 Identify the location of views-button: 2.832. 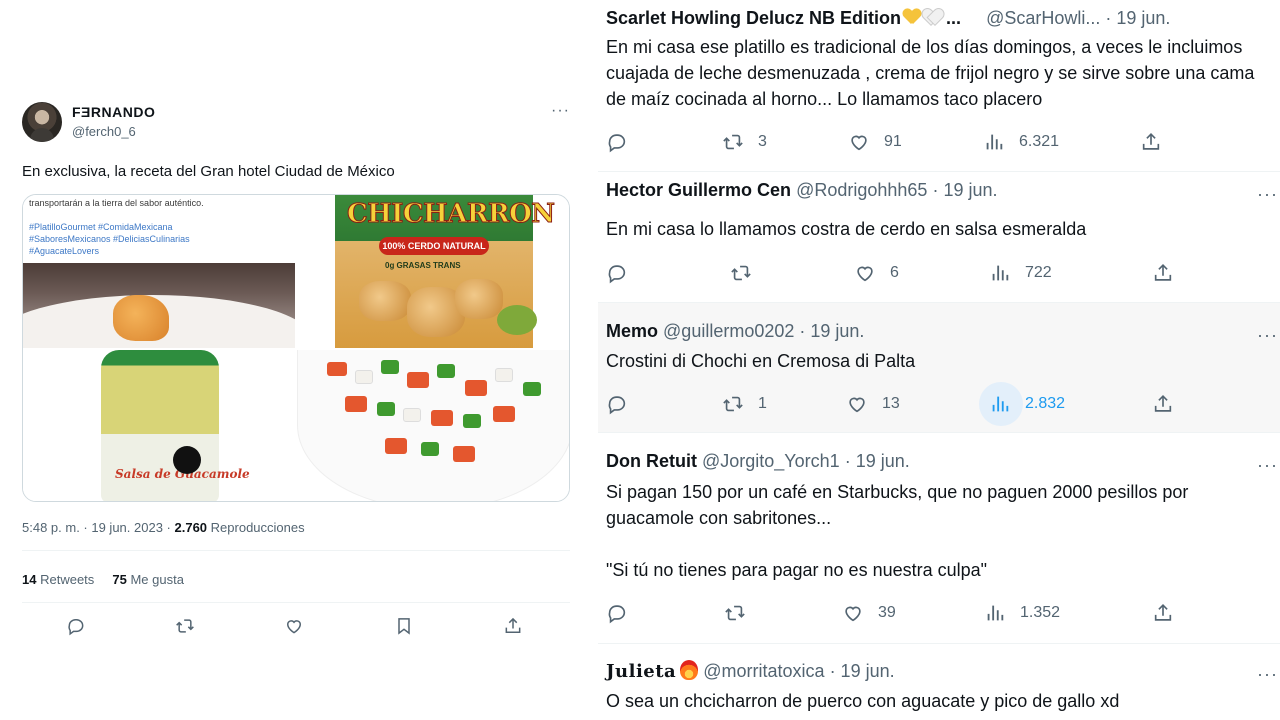
(1022, 404).